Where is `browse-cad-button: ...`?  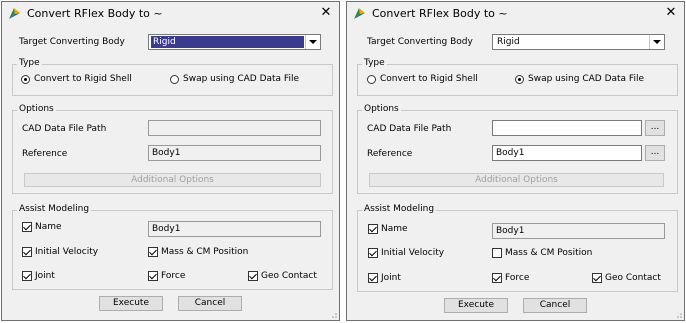
browse-cad-button: ... is located at coordinates (655, 128).